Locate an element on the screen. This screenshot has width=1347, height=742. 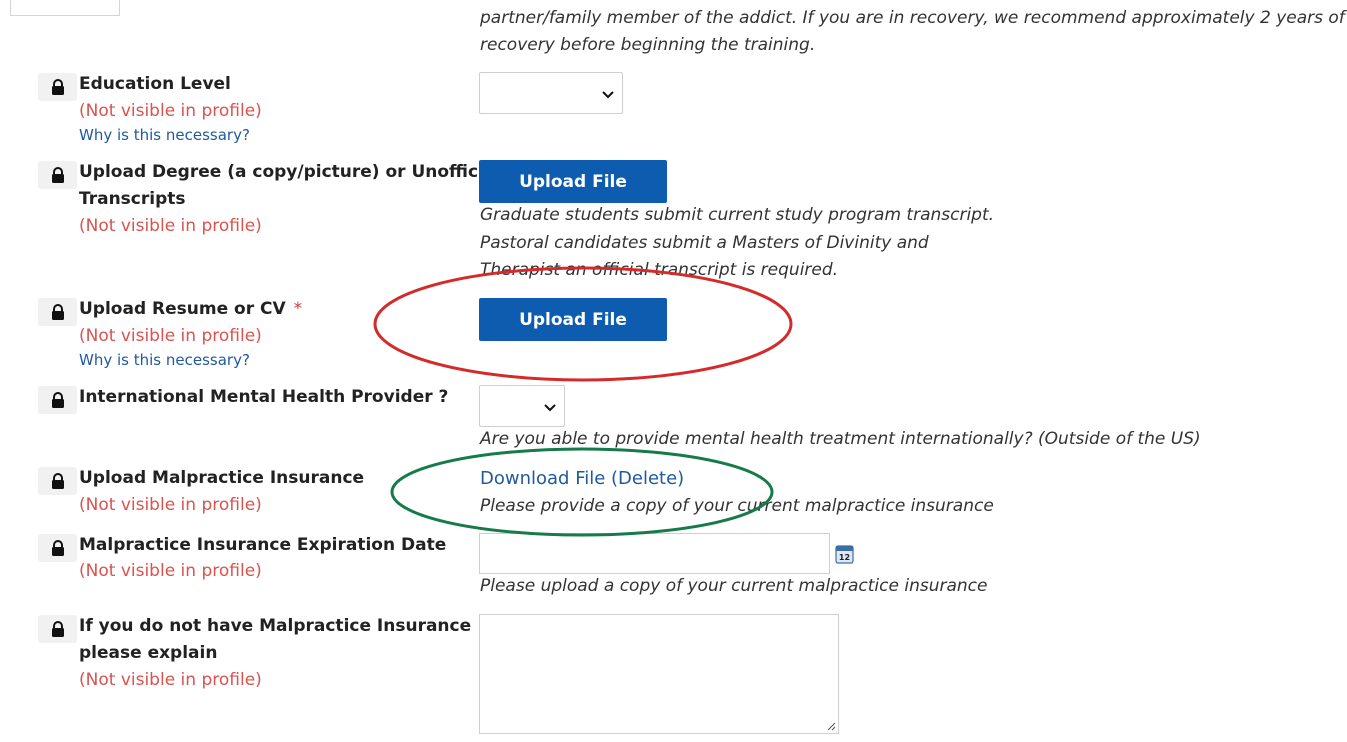
international-provider-select is located at coordinates (522, 406).